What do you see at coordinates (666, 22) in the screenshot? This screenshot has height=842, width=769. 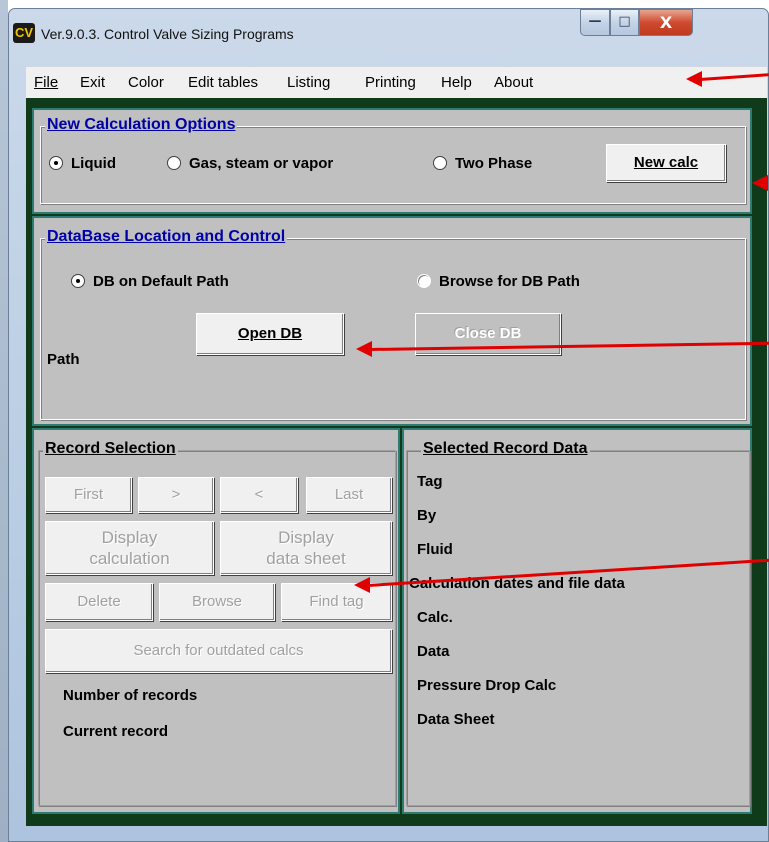 I see `close-button: X` at bounding box center [666, 22].